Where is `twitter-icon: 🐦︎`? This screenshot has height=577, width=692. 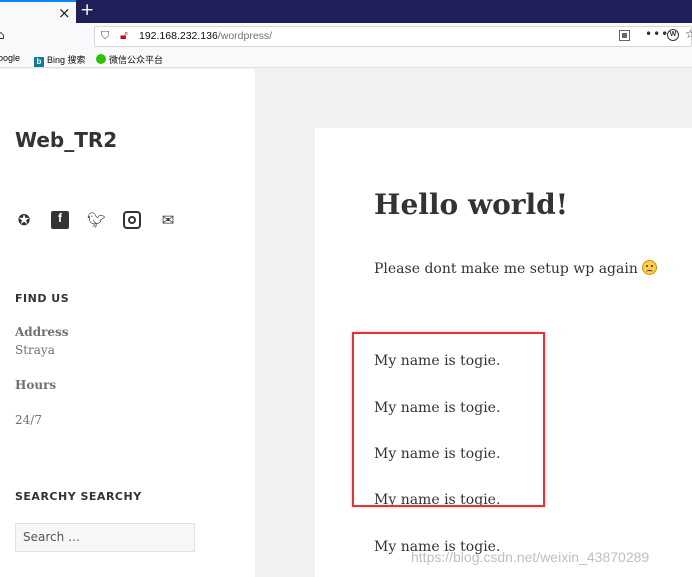
twitter-icon: 🐦︎ is located at coordinates (96, 220).